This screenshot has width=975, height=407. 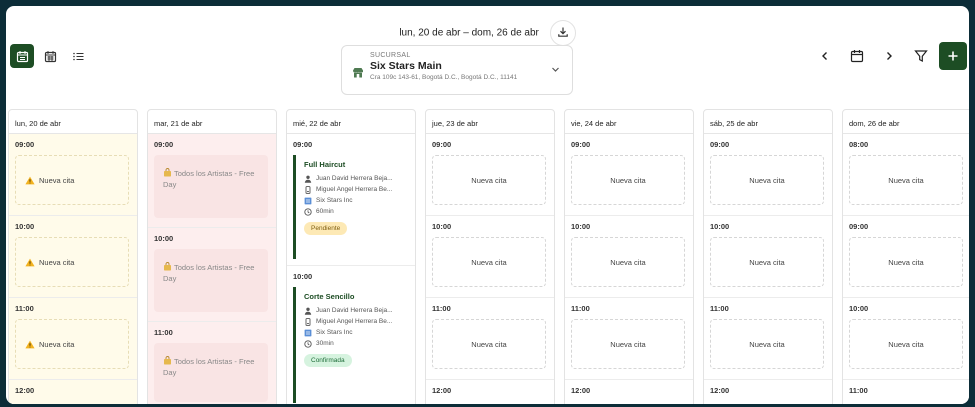 I want to click on next-week-button, so click(x=889, y=56).